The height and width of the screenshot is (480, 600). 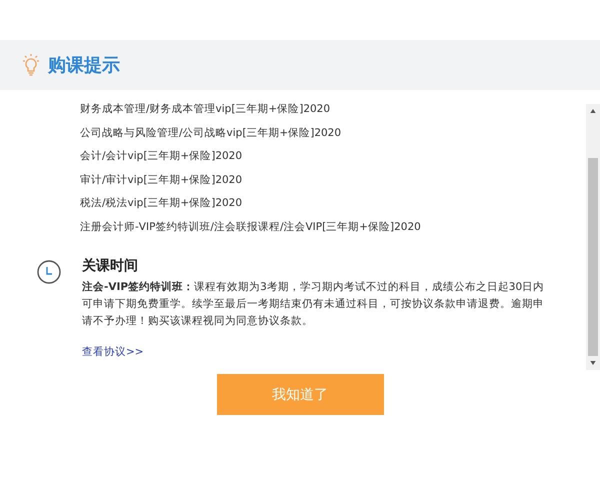 I want to click on dialog-title: 购课提示, so click(x=84, y=65).